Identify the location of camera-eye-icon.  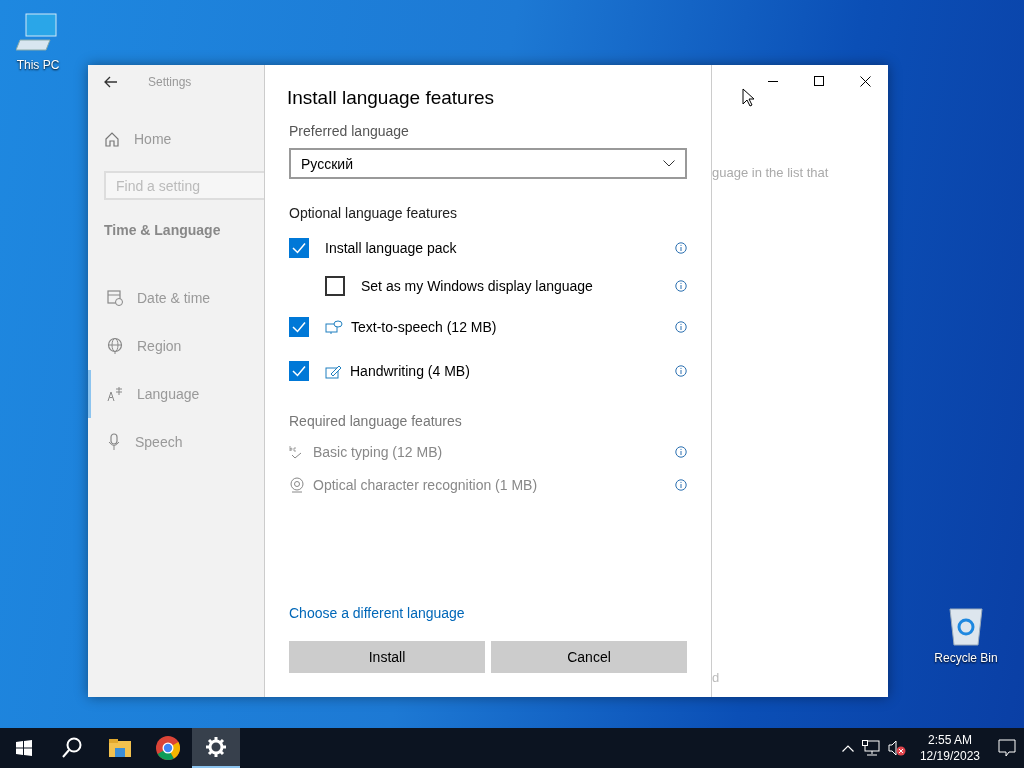
(297, 484).